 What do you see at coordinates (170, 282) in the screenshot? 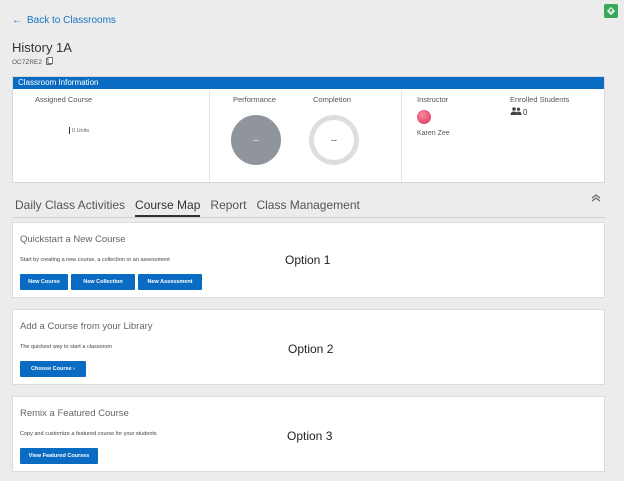
I see `new-assessment-button: New Assessment` at bounding box center [170, 282].